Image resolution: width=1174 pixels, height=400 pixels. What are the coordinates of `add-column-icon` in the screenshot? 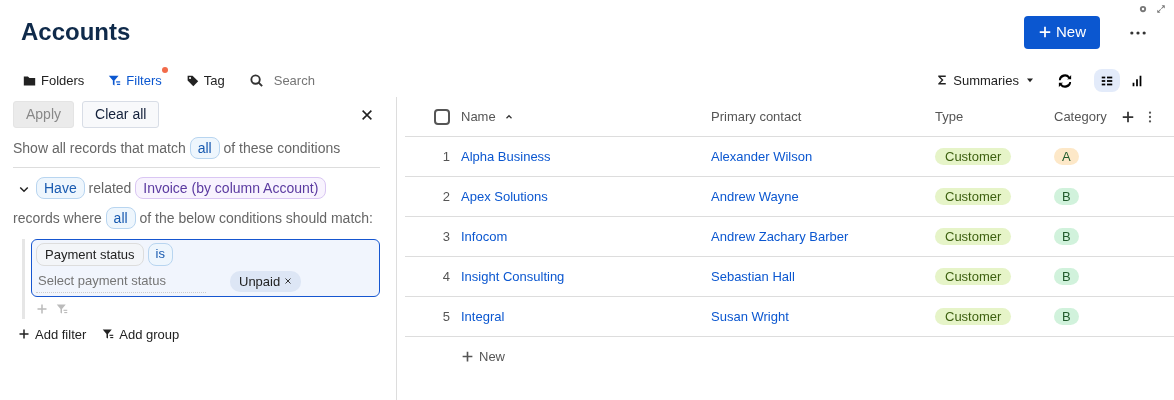 It's located at (1127, 116).